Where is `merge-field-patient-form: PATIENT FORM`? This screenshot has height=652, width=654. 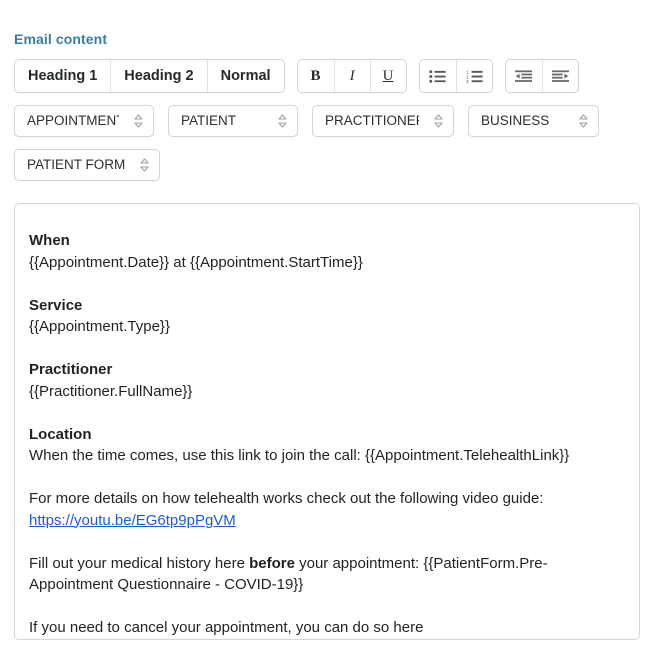 merge-field-patient-form: PATIENT FORM is located at coordinates (87, 165).